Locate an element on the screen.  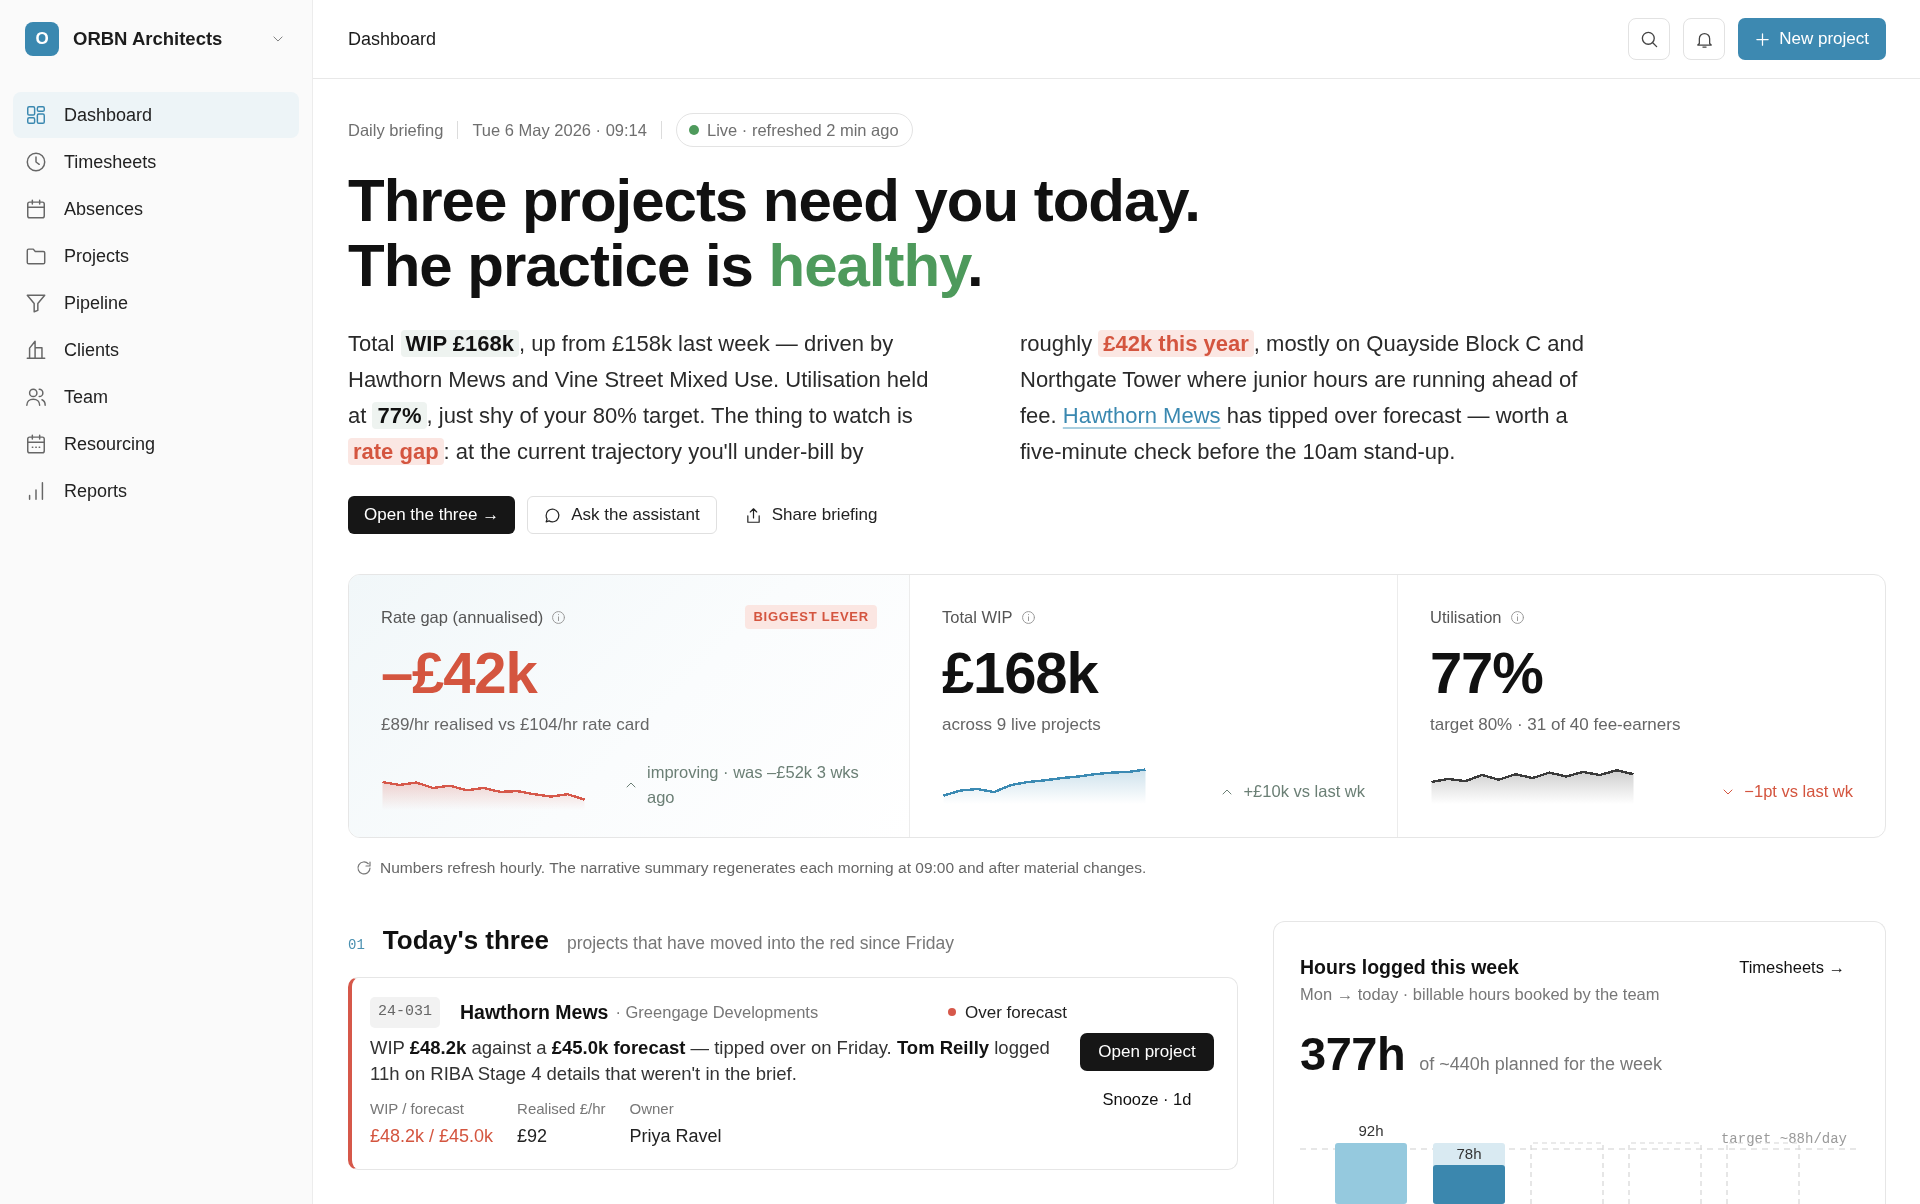
metric-label: WIP / forecast is located at coordinates (417, 1109).